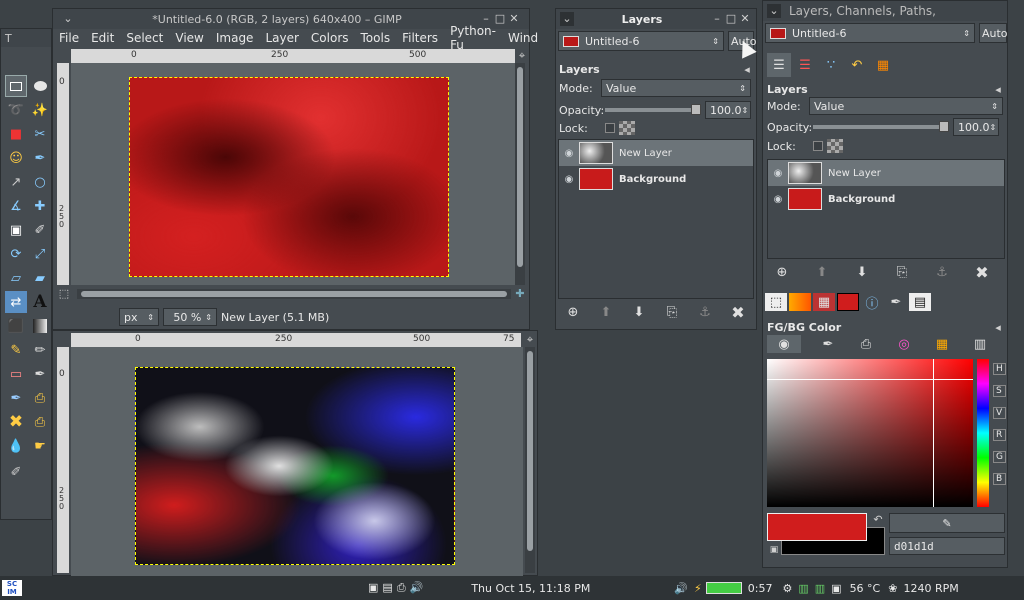 This screenshot has width=1024, height=600. I want to click on smudge-tool: ☛, so click(40, 446).